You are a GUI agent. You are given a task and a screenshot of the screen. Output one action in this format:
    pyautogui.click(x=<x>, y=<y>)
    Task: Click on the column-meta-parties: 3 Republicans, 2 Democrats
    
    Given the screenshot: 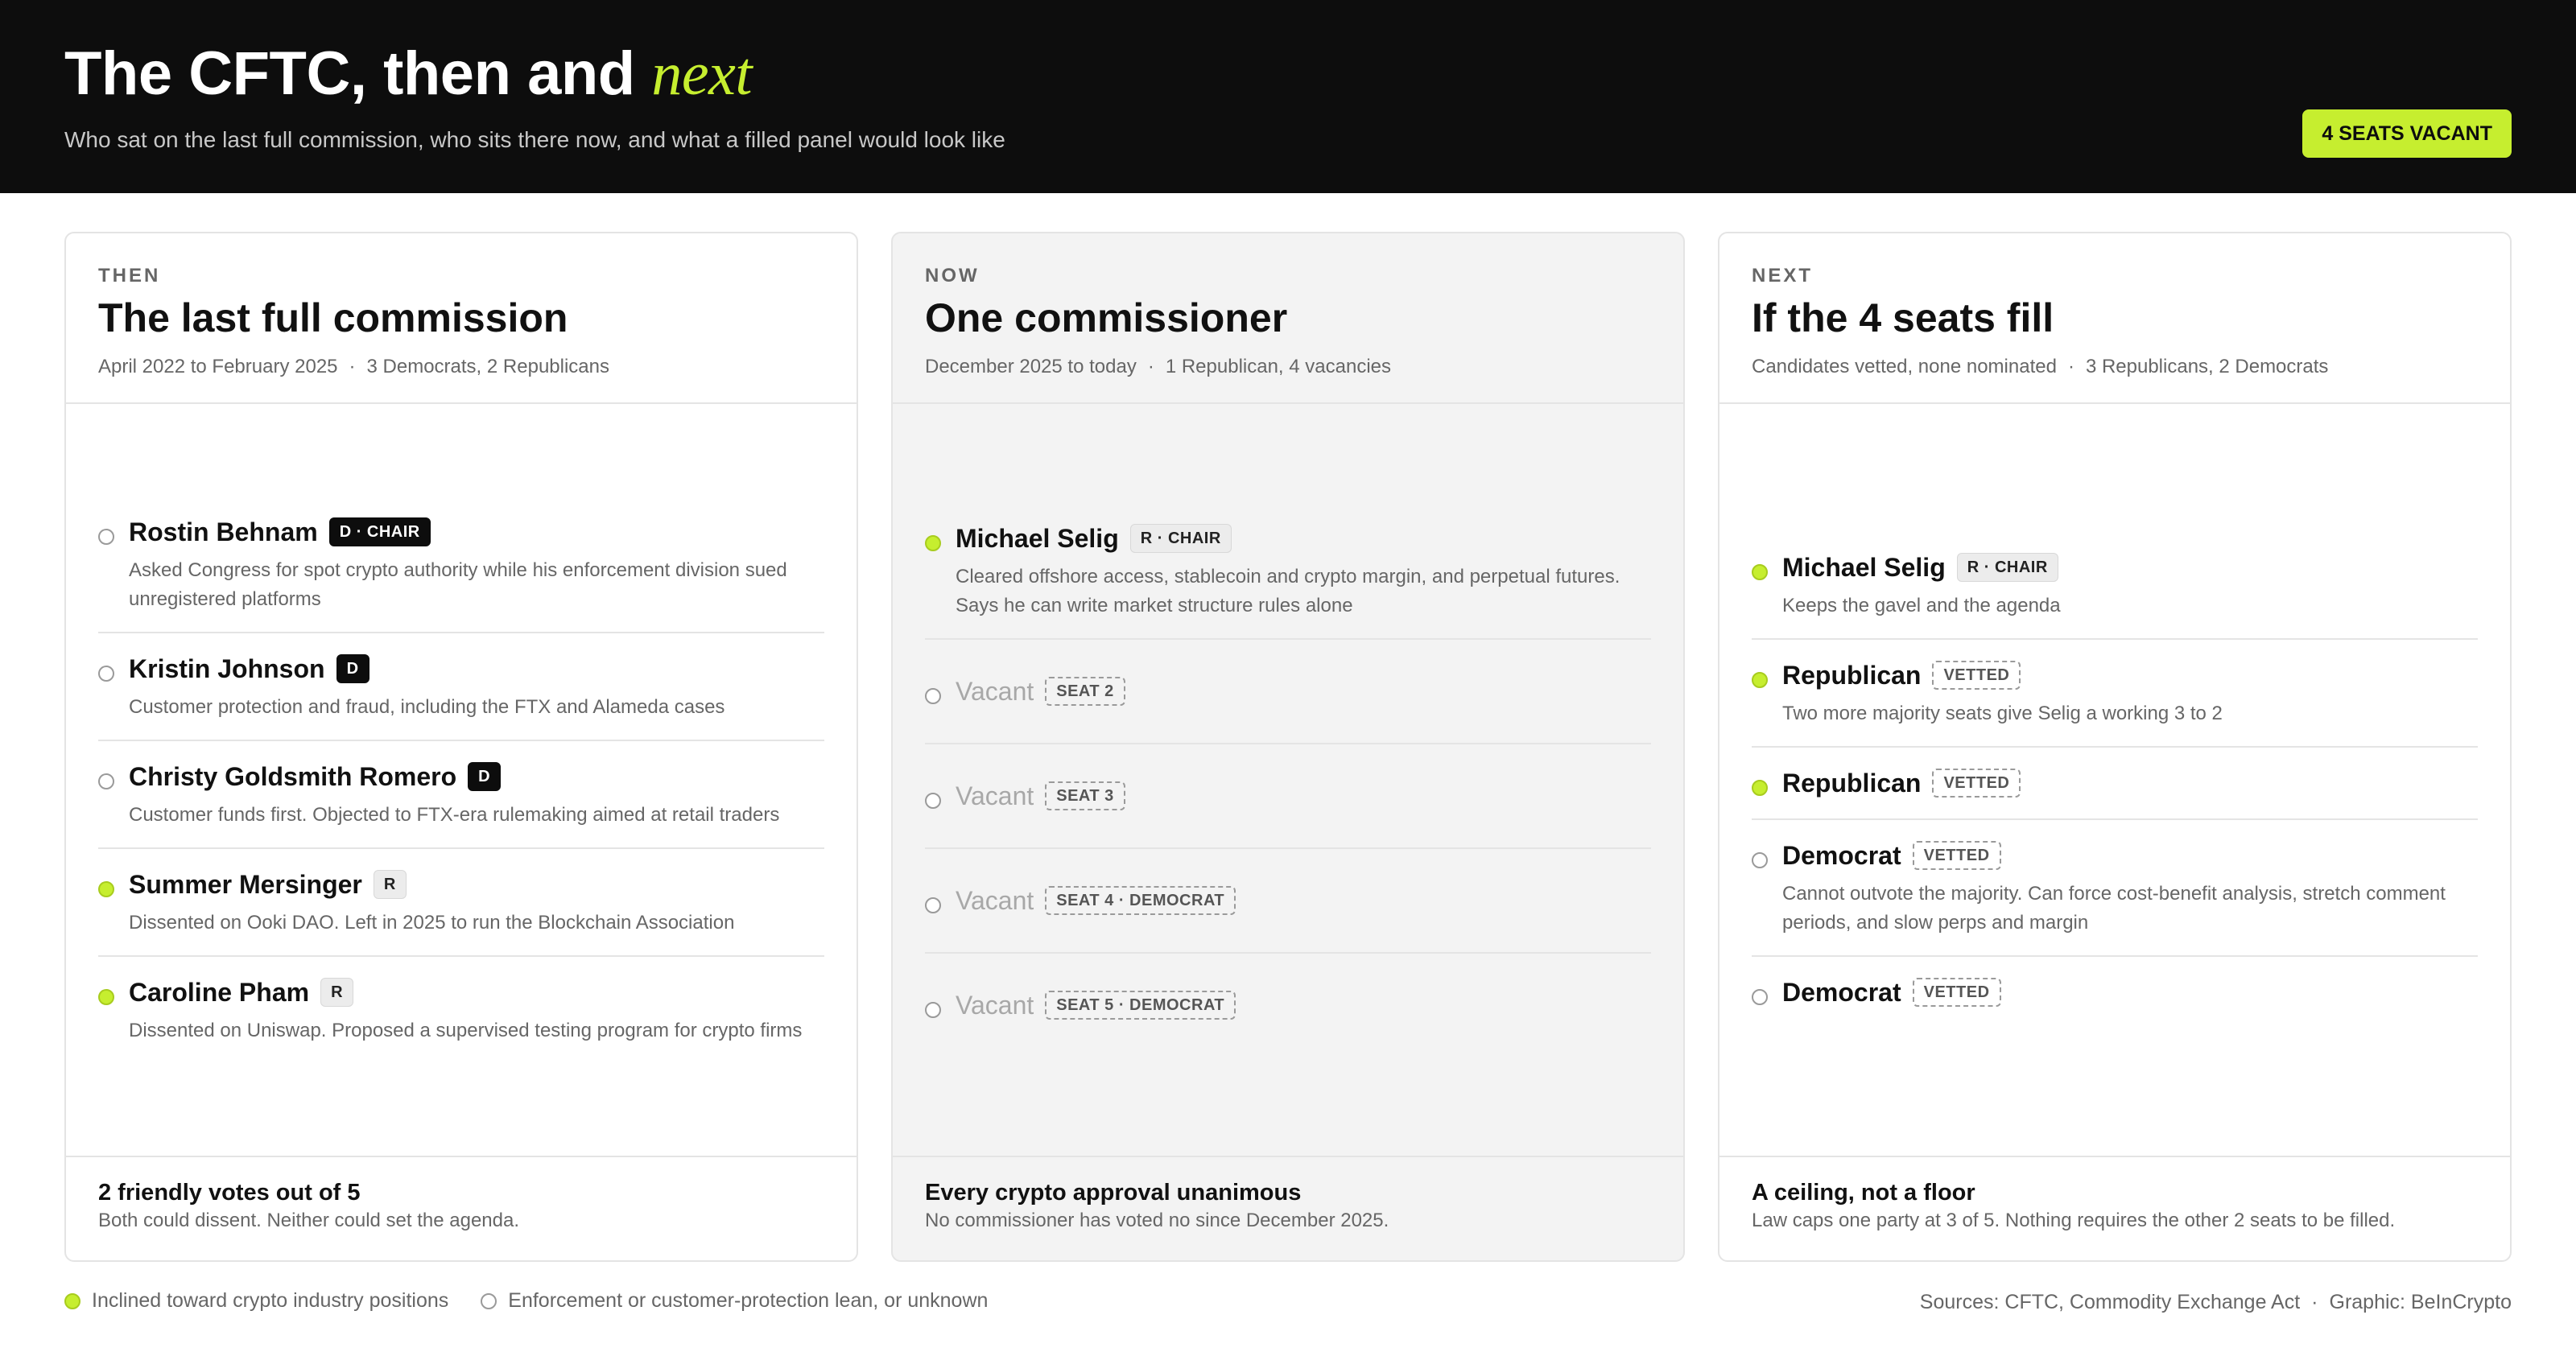 What is the action you would take?
    pyautogui.click(x=2207, y=366)
    